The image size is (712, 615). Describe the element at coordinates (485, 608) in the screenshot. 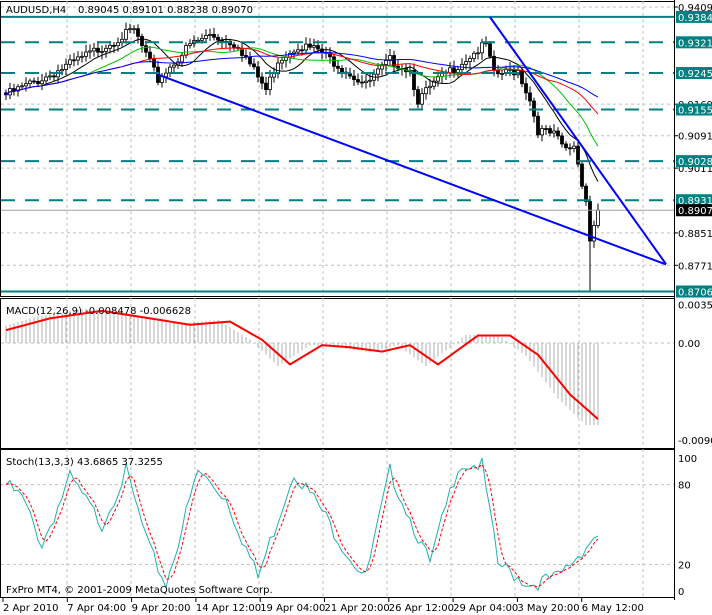

I see `time-label: 29 Apr 04:00` at that location.